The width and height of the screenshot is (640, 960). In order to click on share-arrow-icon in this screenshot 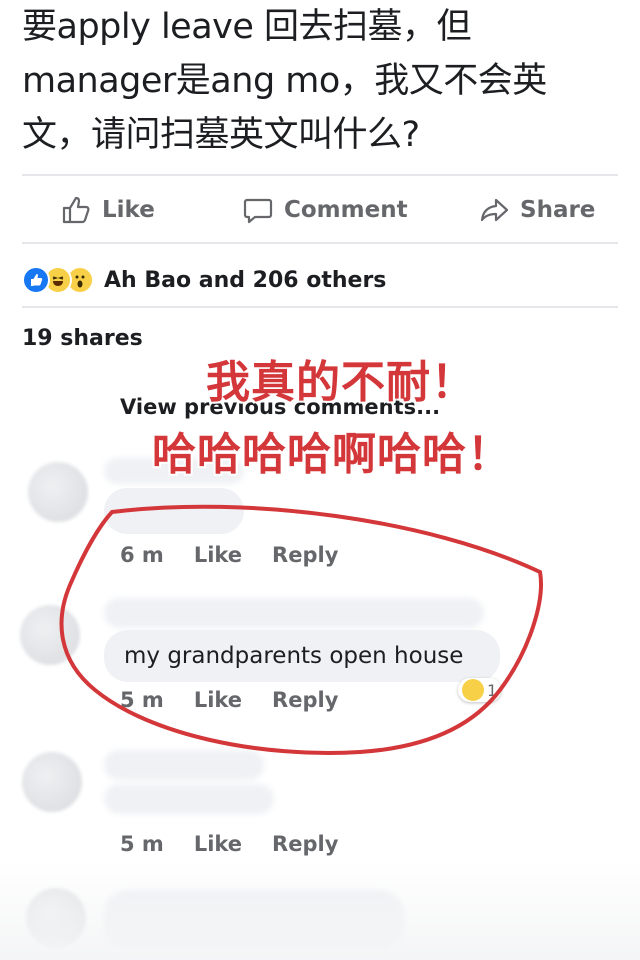, I will do `click(494, 210)`.